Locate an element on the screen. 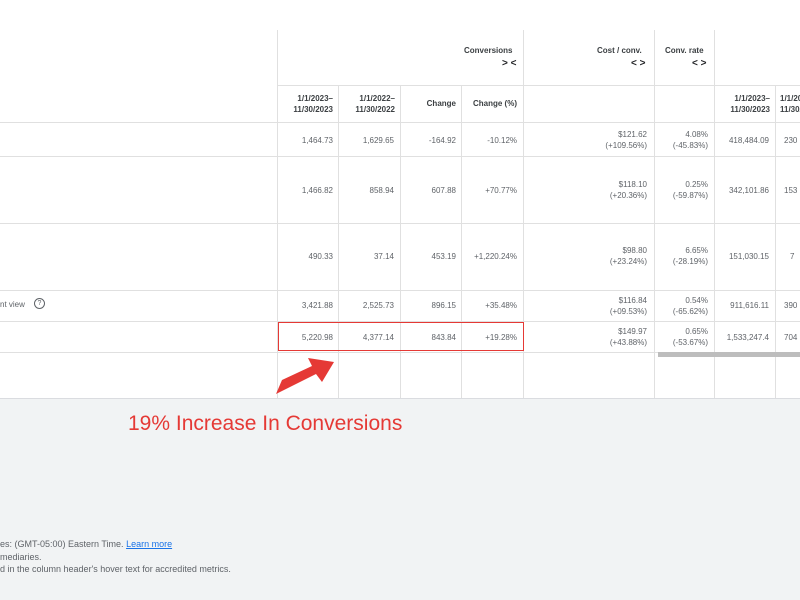 The image size is (800, 600). cost-change: (+09.53%) is located at coordinates (628, 311).